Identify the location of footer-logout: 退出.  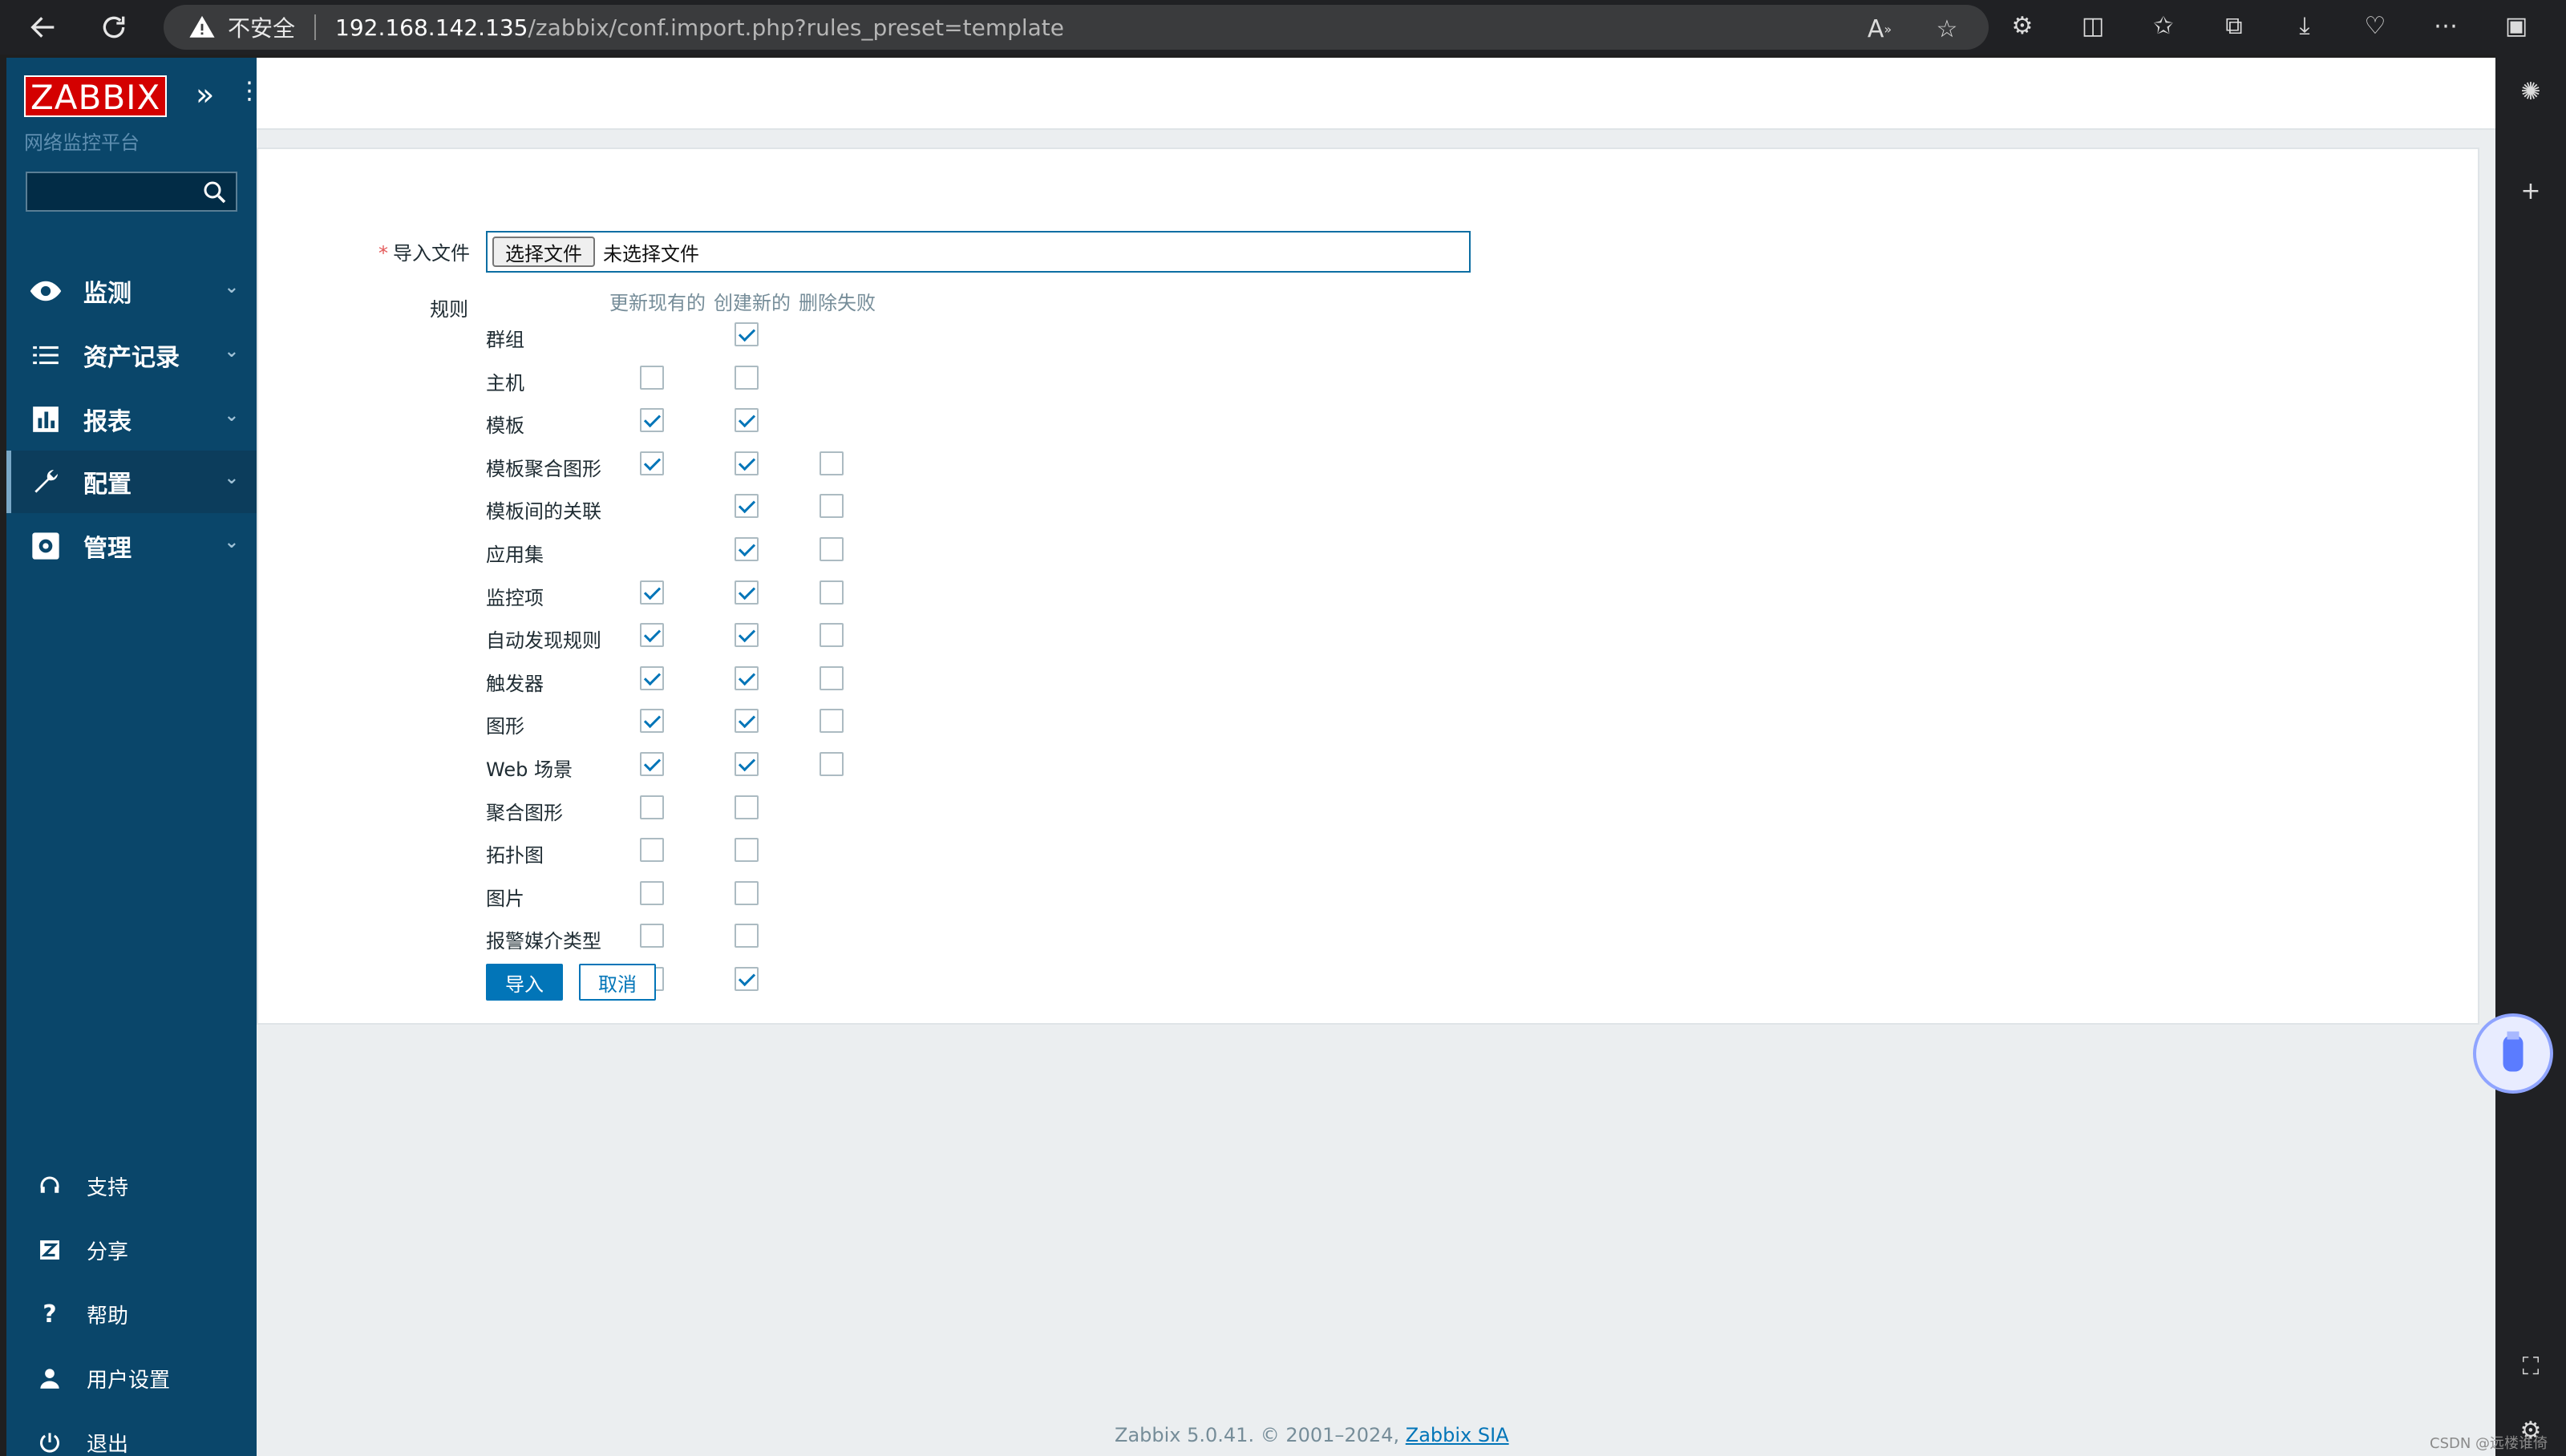
(131, 1435).